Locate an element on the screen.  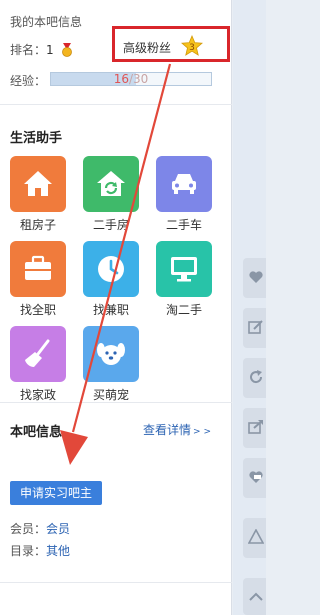
star-badge-icon: 3 is located at coordinates (192, 45).